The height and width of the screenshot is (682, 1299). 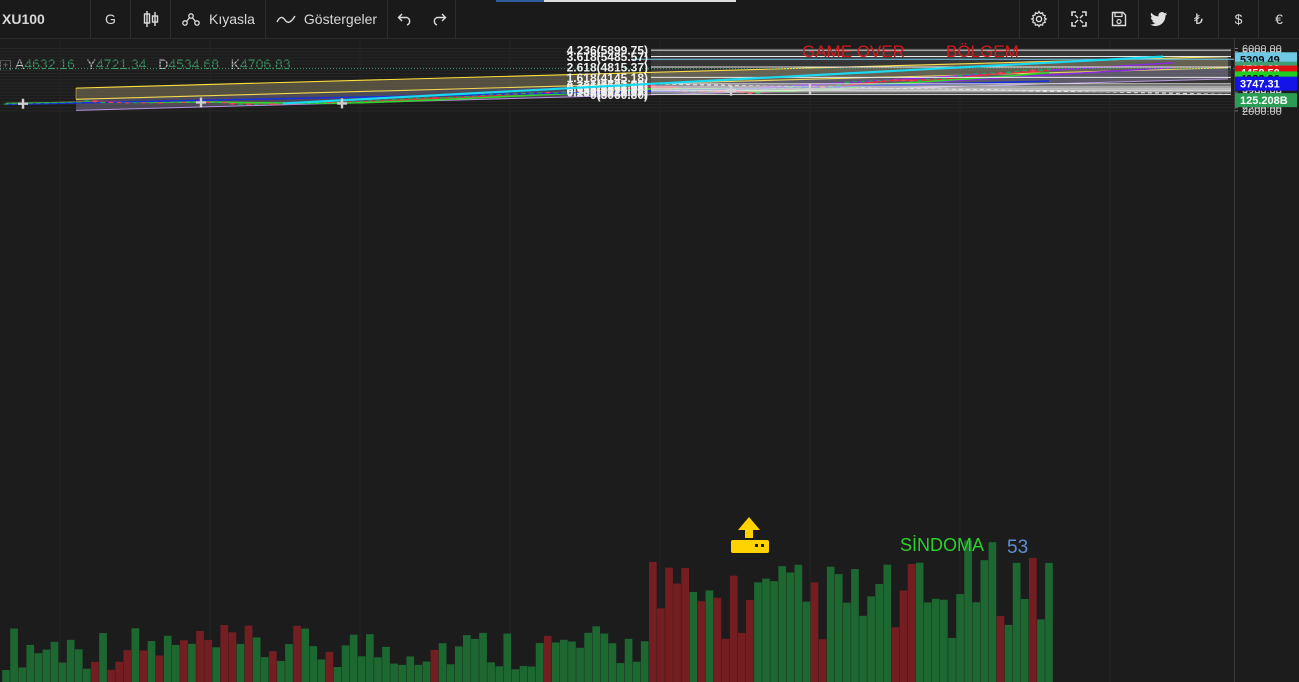 What do you see at coordinates (649, 19) in the screenshot?
I see `chart-toolbar: XU100 G Kıyasla Göstergeler ₺ $ €` at bounding box center [649, 19].